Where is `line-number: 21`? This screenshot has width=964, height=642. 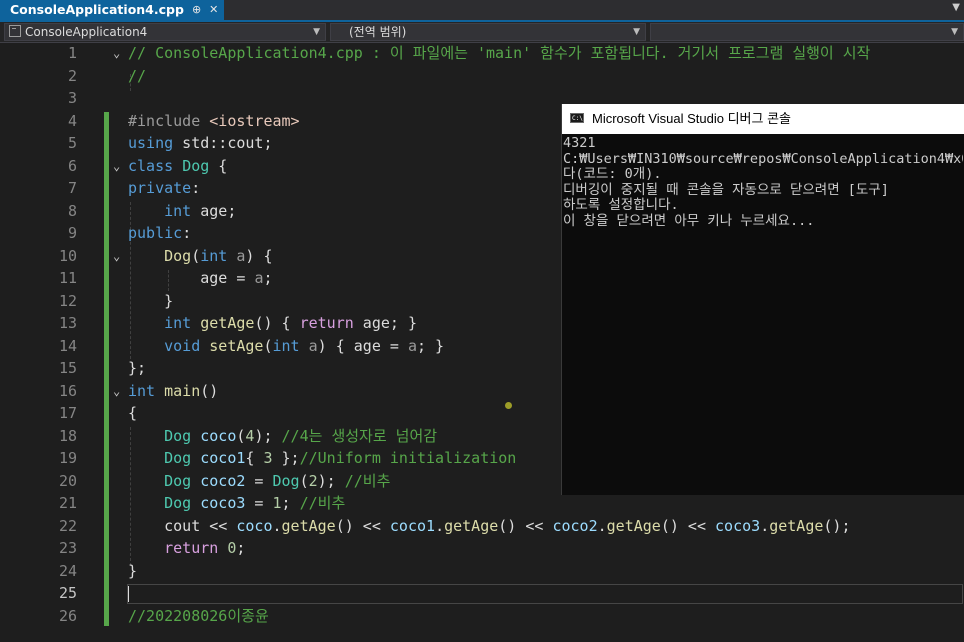
line-number: 21 is located at coordinates (67, 503).